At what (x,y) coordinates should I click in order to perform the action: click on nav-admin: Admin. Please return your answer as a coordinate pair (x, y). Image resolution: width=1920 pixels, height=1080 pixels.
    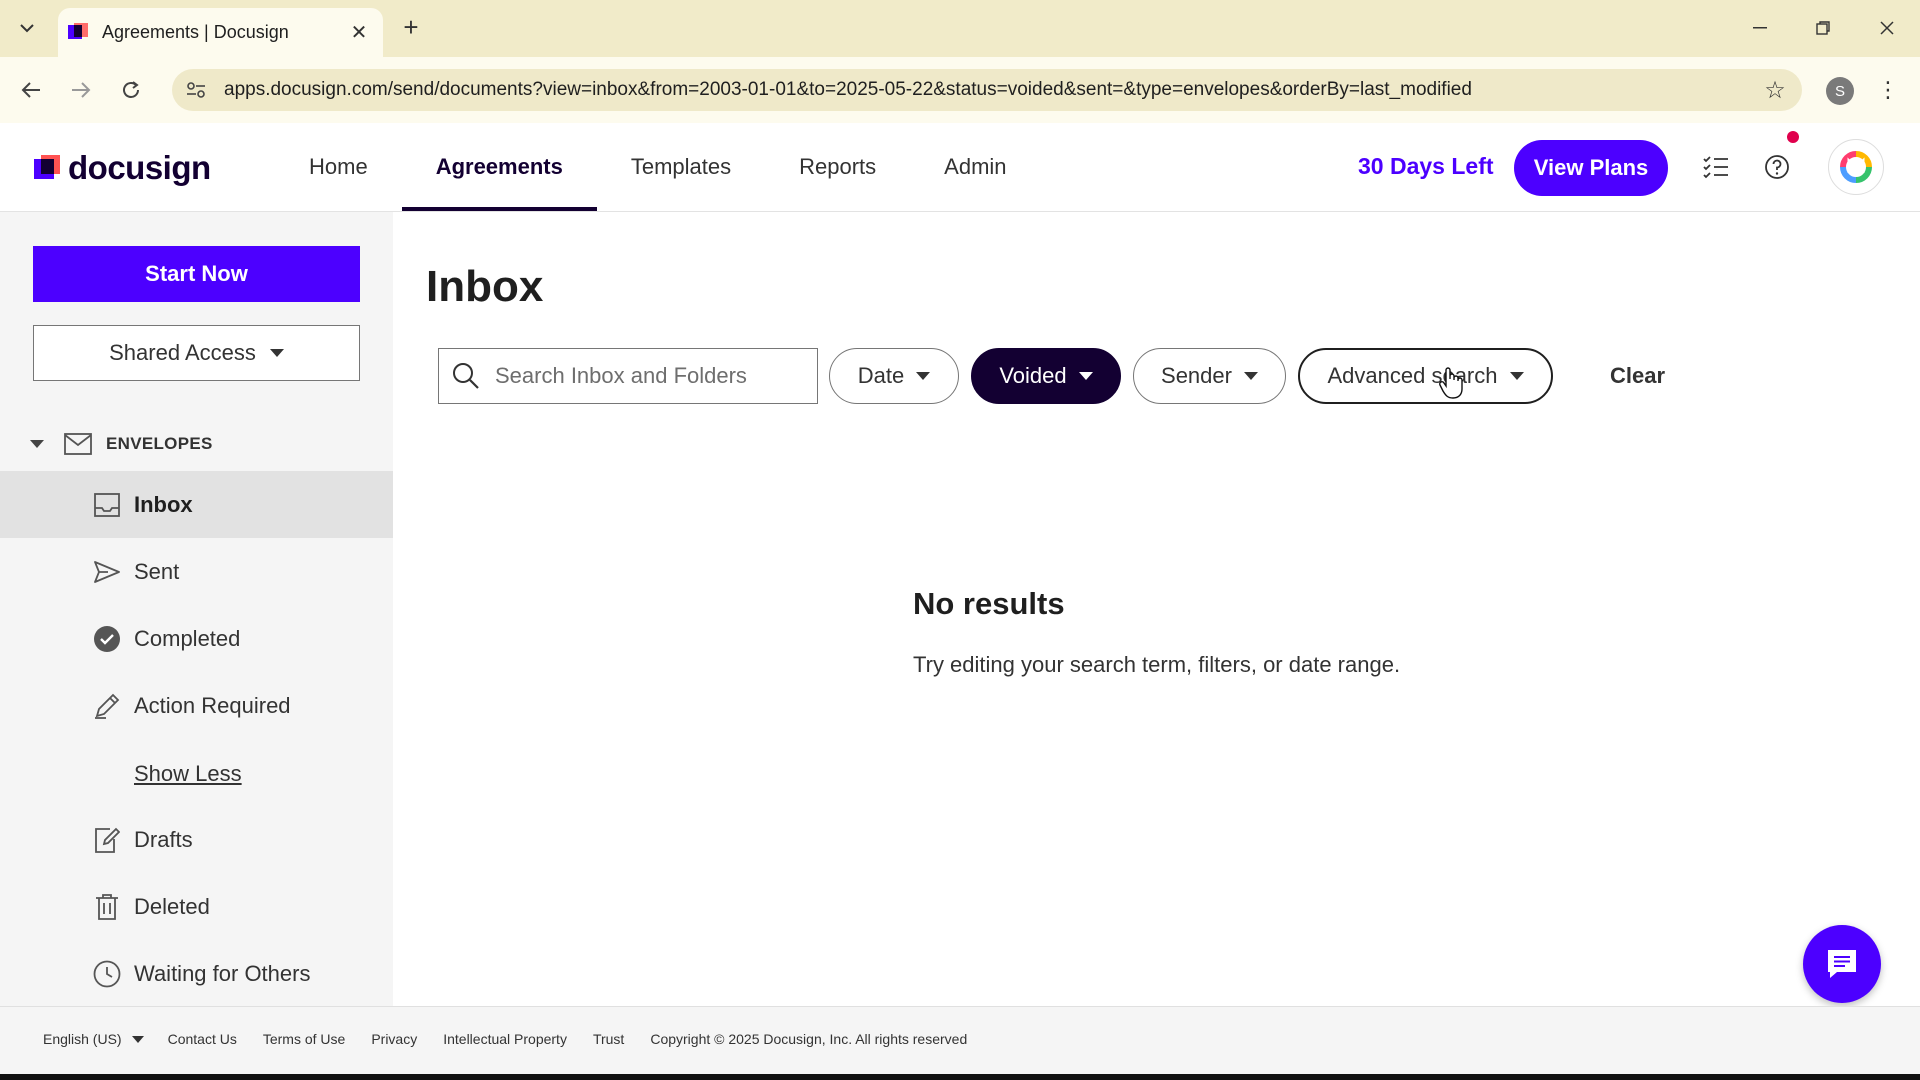
    Looking at the image, I should click on (975, 167).